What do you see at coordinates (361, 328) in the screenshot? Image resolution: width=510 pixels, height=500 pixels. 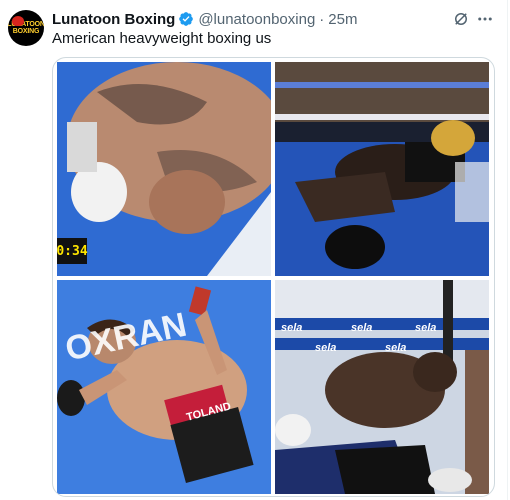 I see `sponsor-text-2: sela` at bounding box center [361, 328].